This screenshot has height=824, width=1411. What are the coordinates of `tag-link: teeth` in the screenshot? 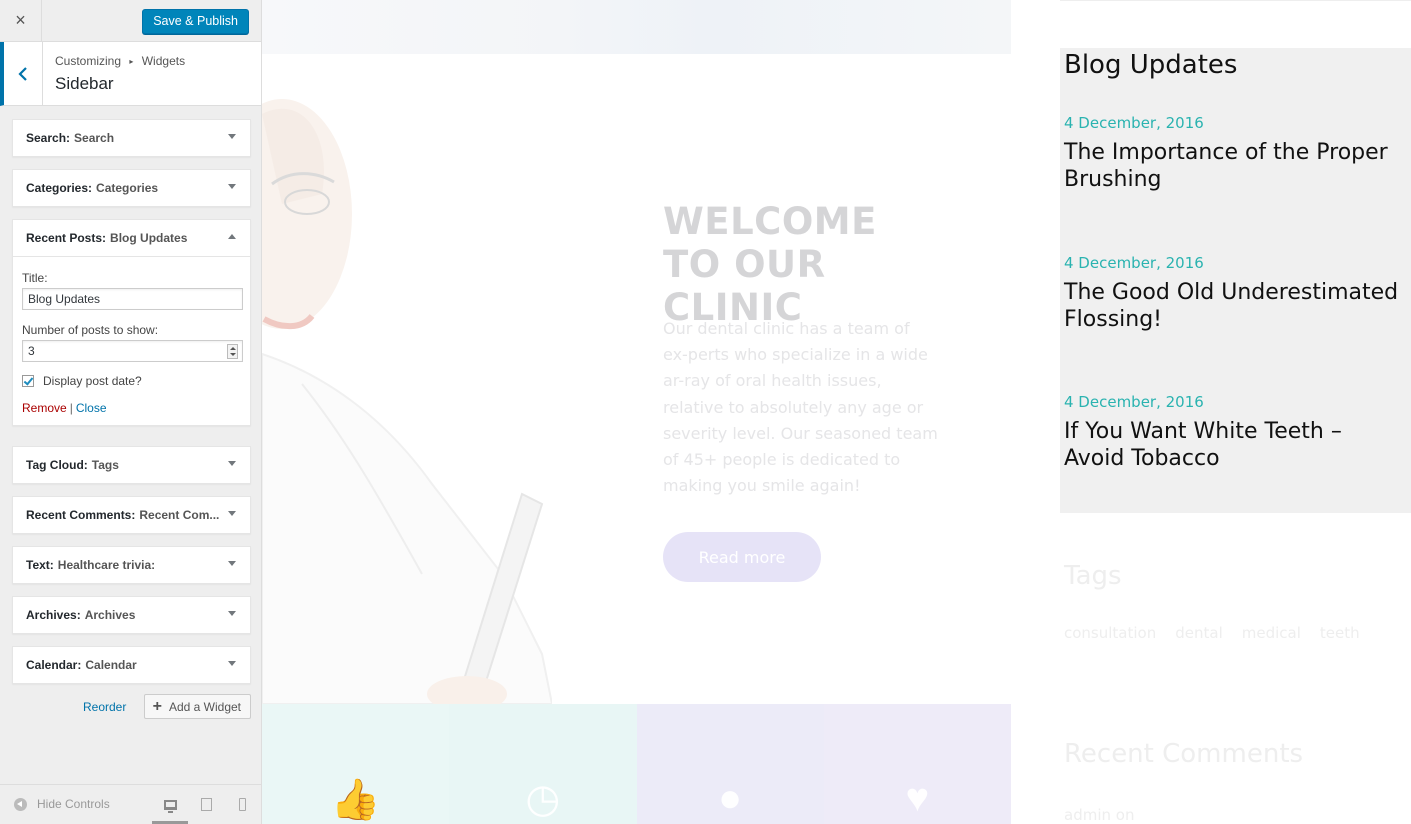 It's located at (1340, 633).